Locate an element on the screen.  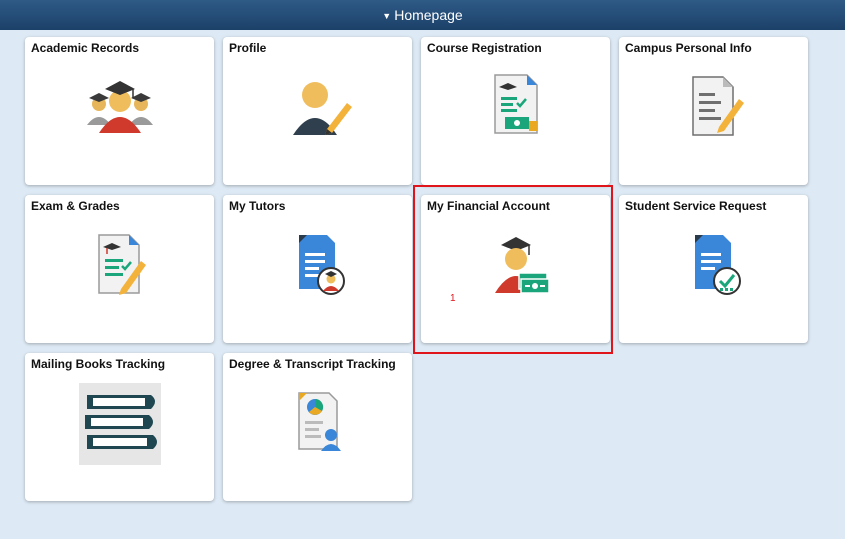
transcript-report-icon is located at coordinates (318, 422).